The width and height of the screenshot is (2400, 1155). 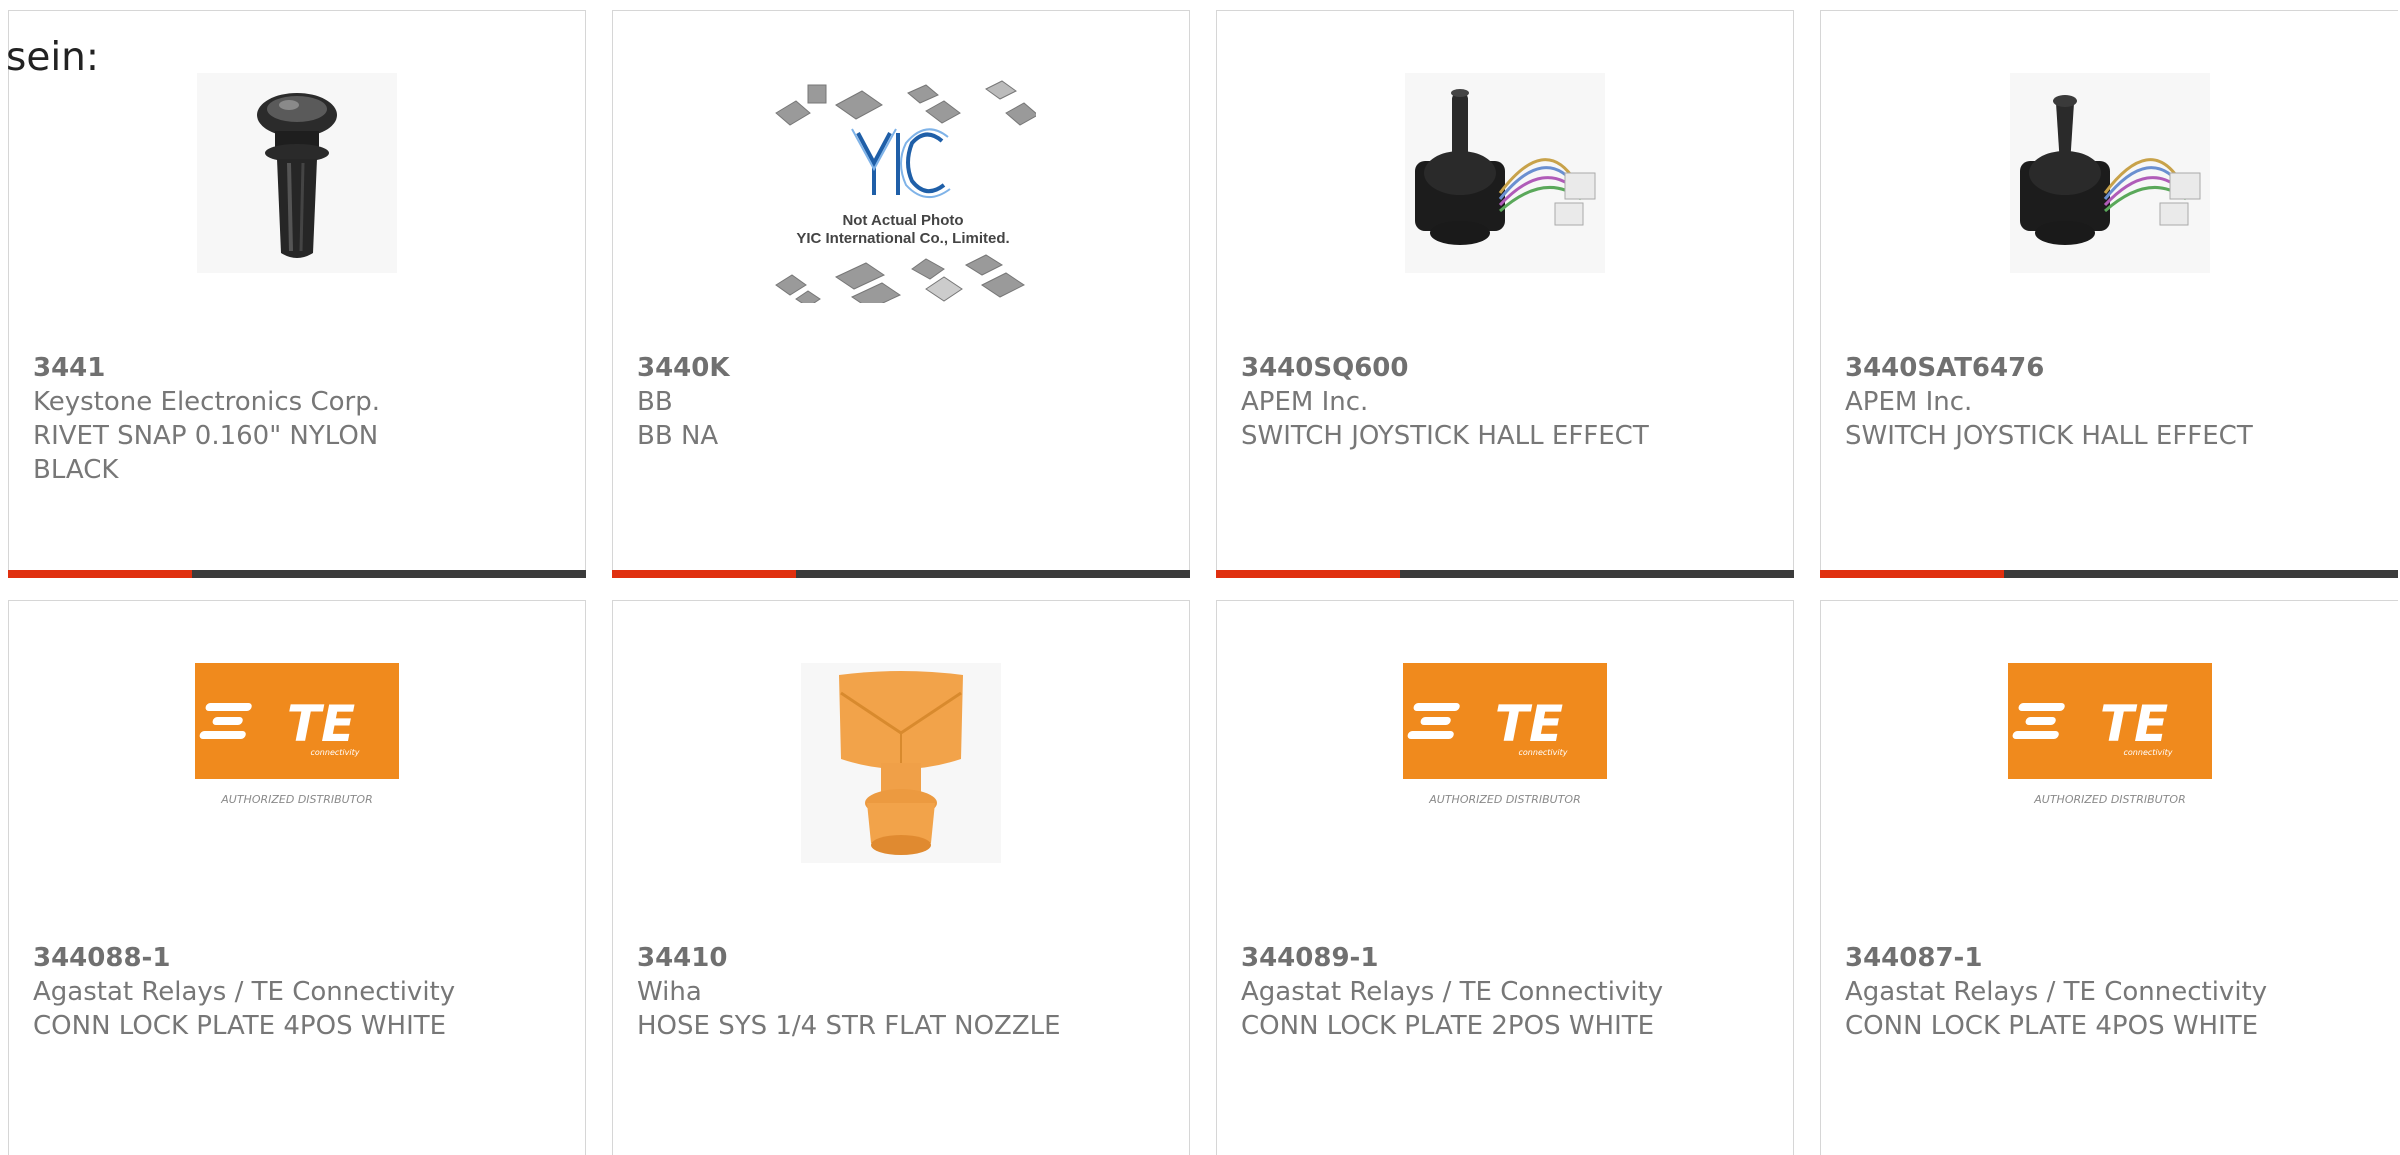 I want to click on part-number: 344087-1, so click(x=2109, y=958).